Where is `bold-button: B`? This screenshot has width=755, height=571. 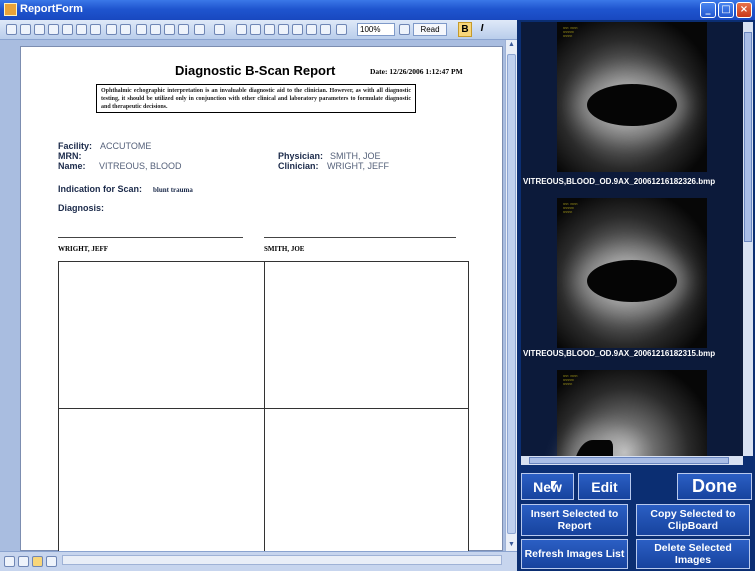 bold-button: B is located at coordinates (465, 29).